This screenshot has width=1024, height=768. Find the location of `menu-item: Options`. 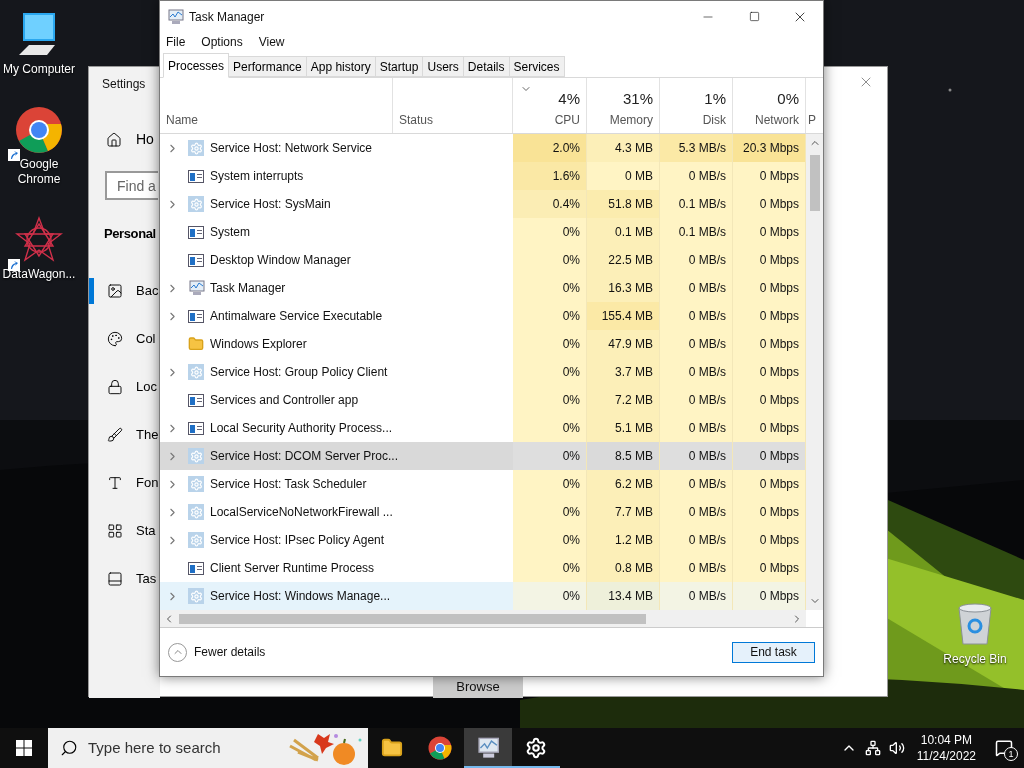

menu-item: Options is located at coordinates (222, 42).